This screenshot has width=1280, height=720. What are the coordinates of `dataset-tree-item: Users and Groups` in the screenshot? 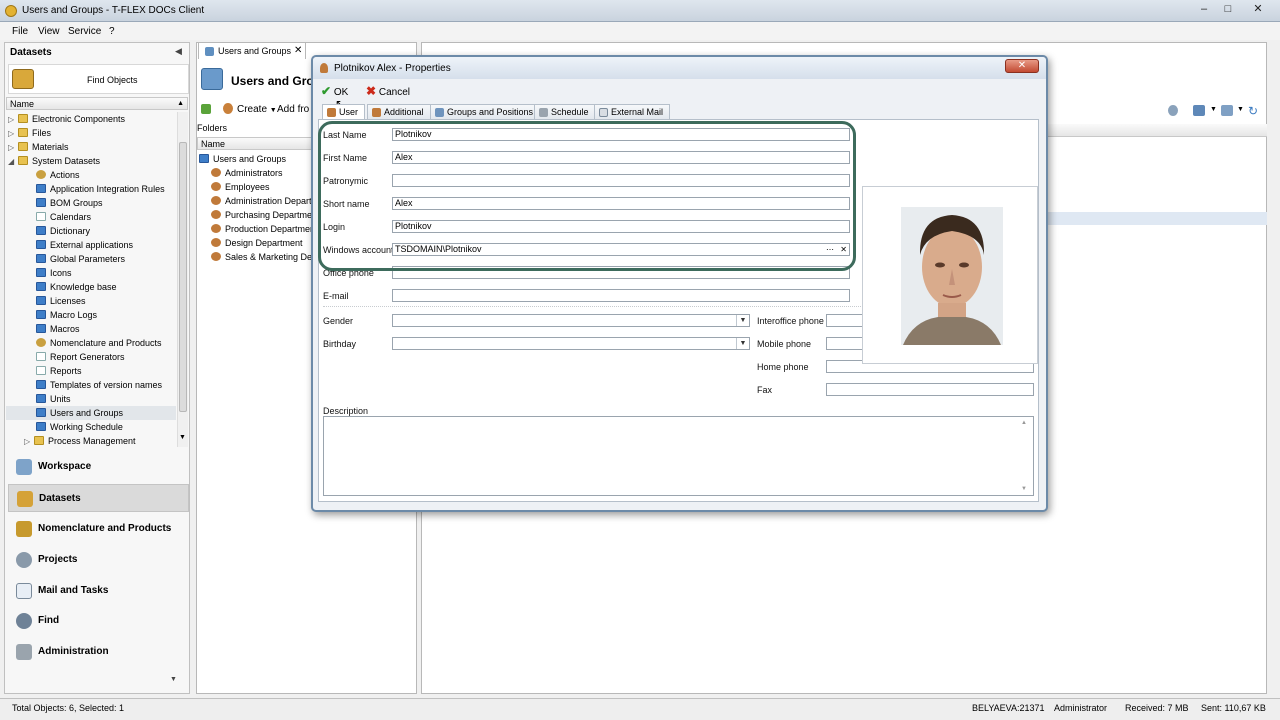 It's located at (91, 413).